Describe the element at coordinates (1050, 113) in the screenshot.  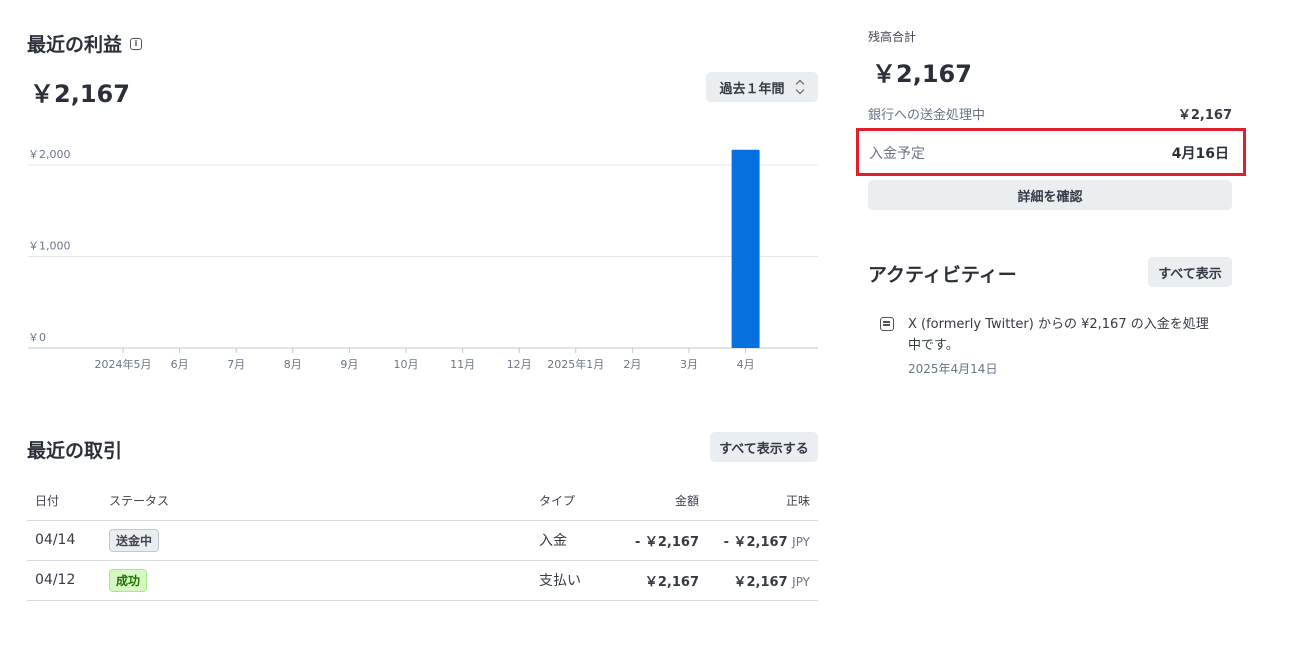
I see `bank-transfer-row: 銀行への送金処理中 ￥2,167` at that location.